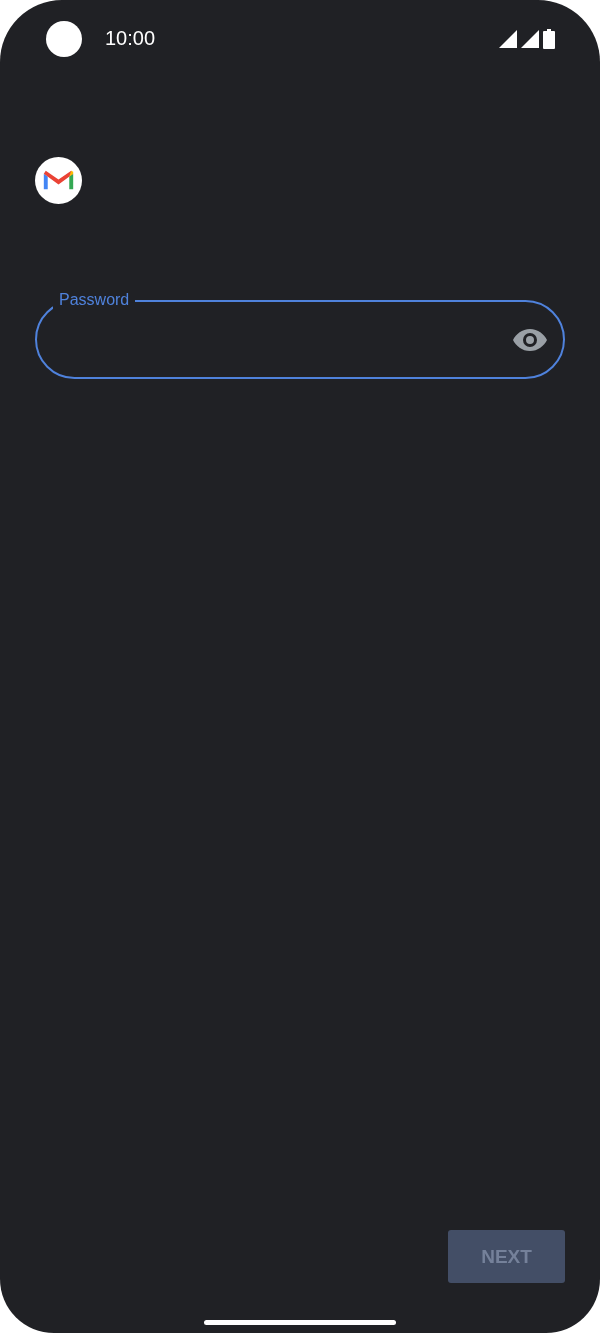  I want to click on camera-cutout, so click(64, 38).